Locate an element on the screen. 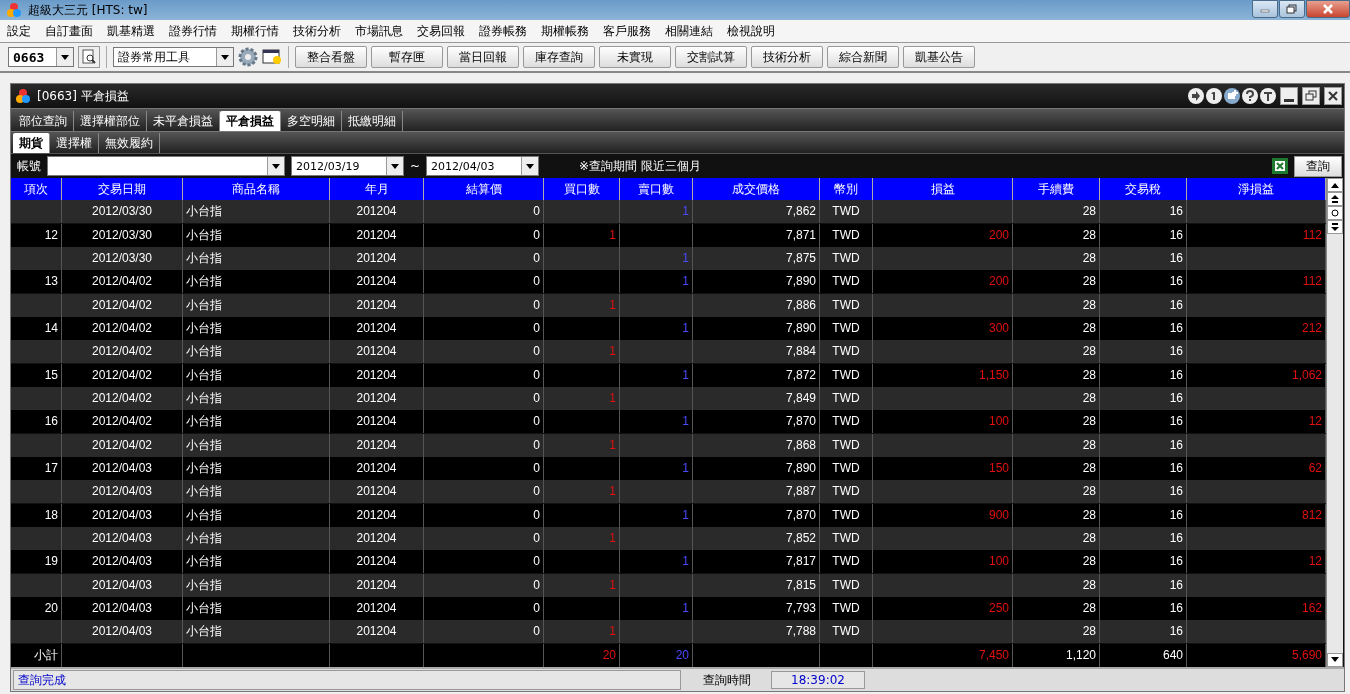 The image size is (1350, 694). table-cell: 7,871 is located at coordinates (756, 235).